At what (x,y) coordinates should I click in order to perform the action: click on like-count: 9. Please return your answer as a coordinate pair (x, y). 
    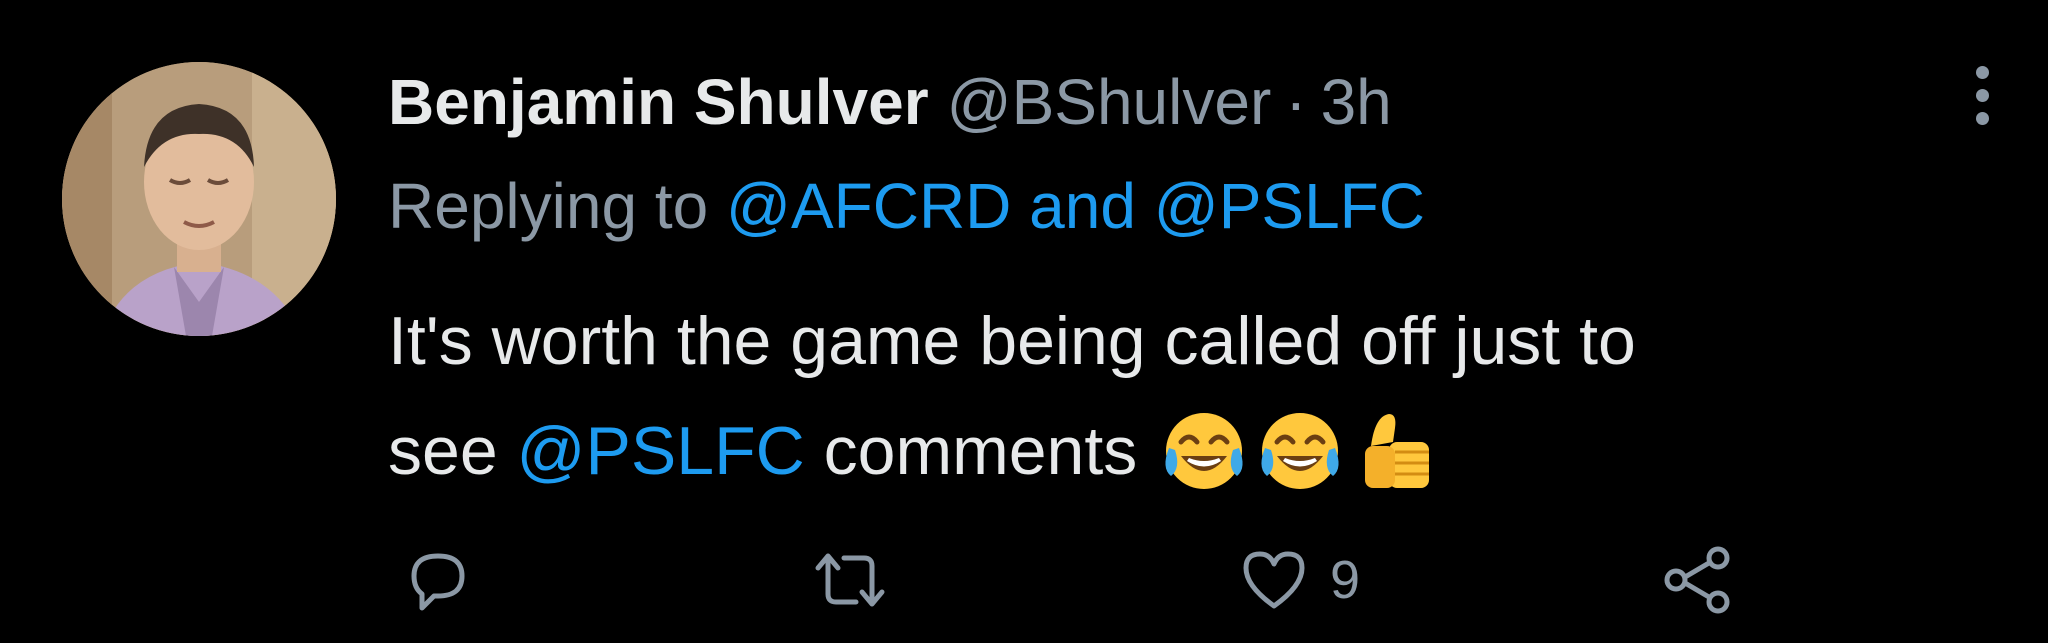
    Looking at the image, I should click on (1345, 580).